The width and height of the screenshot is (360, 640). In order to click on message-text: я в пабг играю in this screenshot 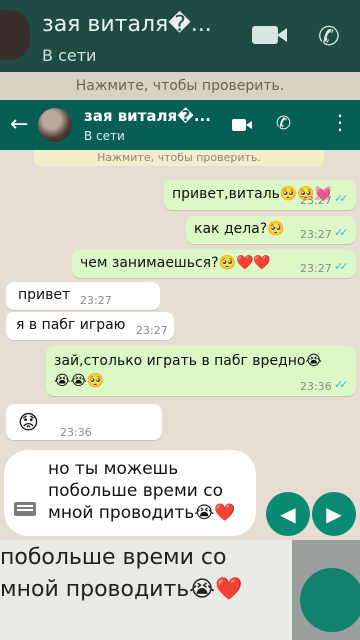, I will do `click(71, 325)`.